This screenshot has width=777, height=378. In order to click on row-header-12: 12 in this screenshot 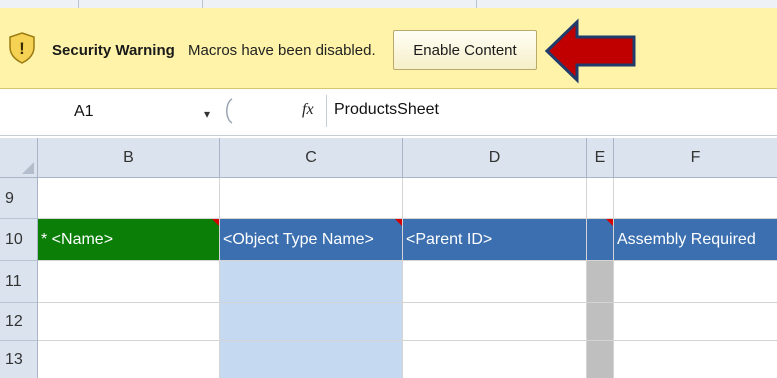, I will do `click(19, 322)`.